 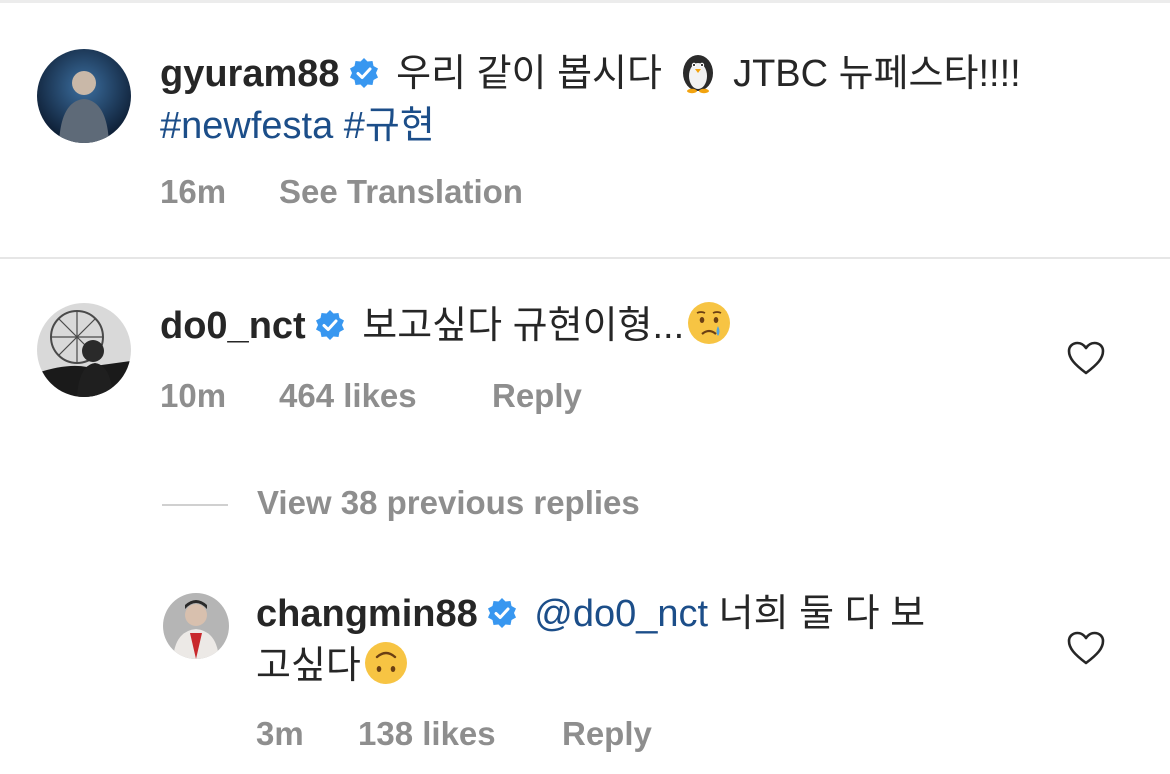 I want to click on view-previous-replies-button: View 38 previous replies, so click(x=448, y=503).